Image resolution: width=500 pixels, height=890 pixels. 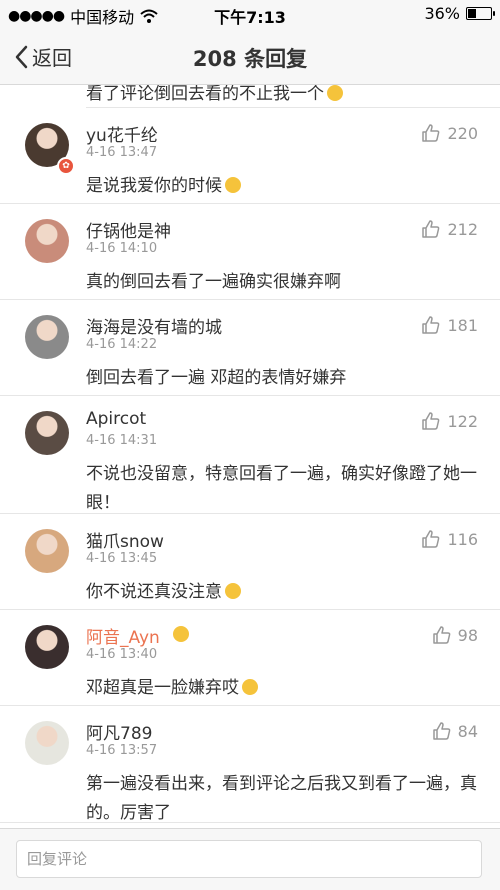 I want to click on like-count: 212, so click(x=462, y=229).